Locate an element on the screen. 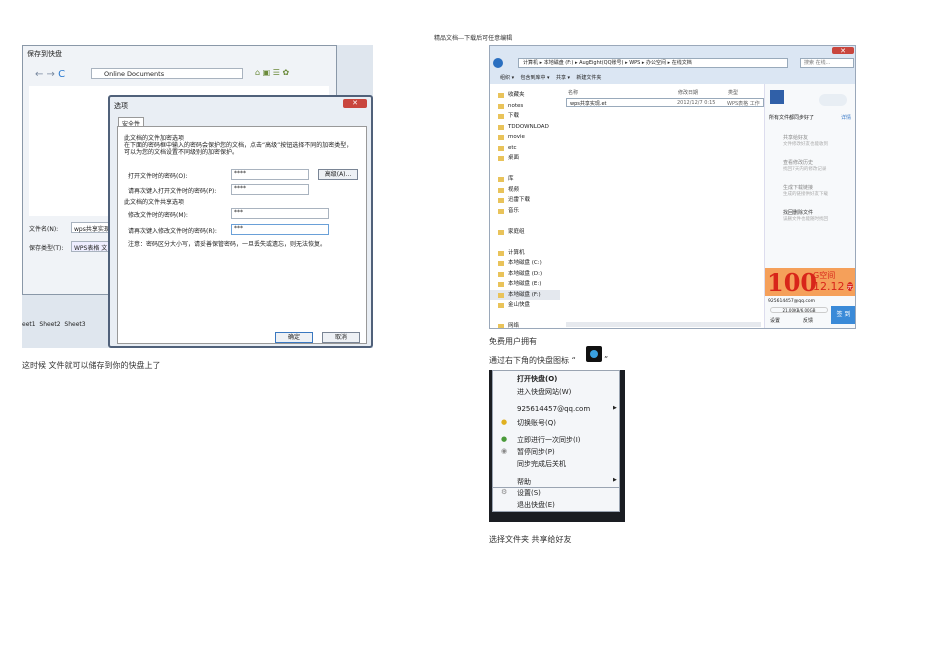 This screenshot has height=672, width=950. menu-website: 进入快盘网站(W) is located at coordinates (544, 392).